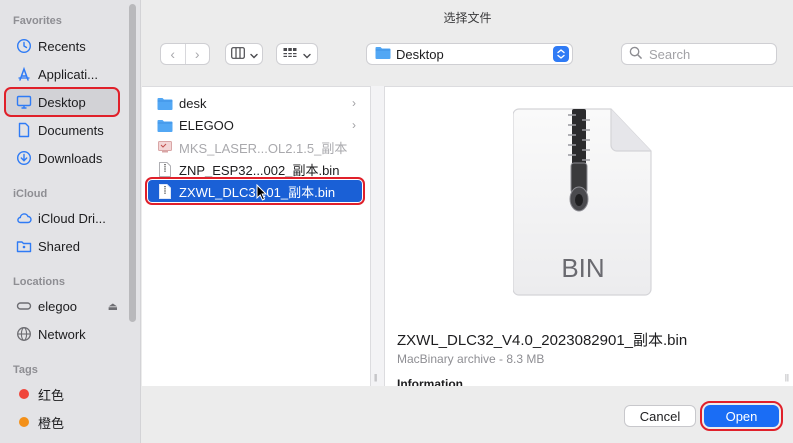 This screenshot has height=443, width=793. What do you see at coordinates (430, 381) in the screenshot?
I see `preview-info-heading: Information` at bounding box center [430, 381].